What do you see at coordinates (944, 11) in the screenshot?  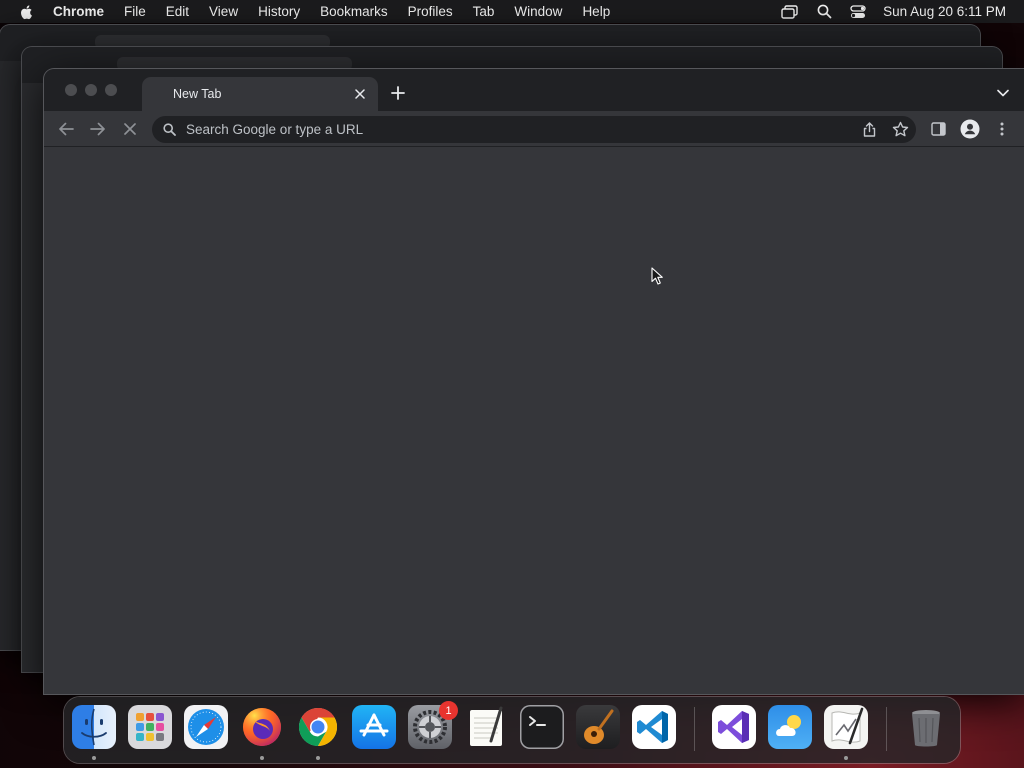 I see `menu-bar-clock: Sun Aug 20 6:11 PM` at bounding box center [944, 11].